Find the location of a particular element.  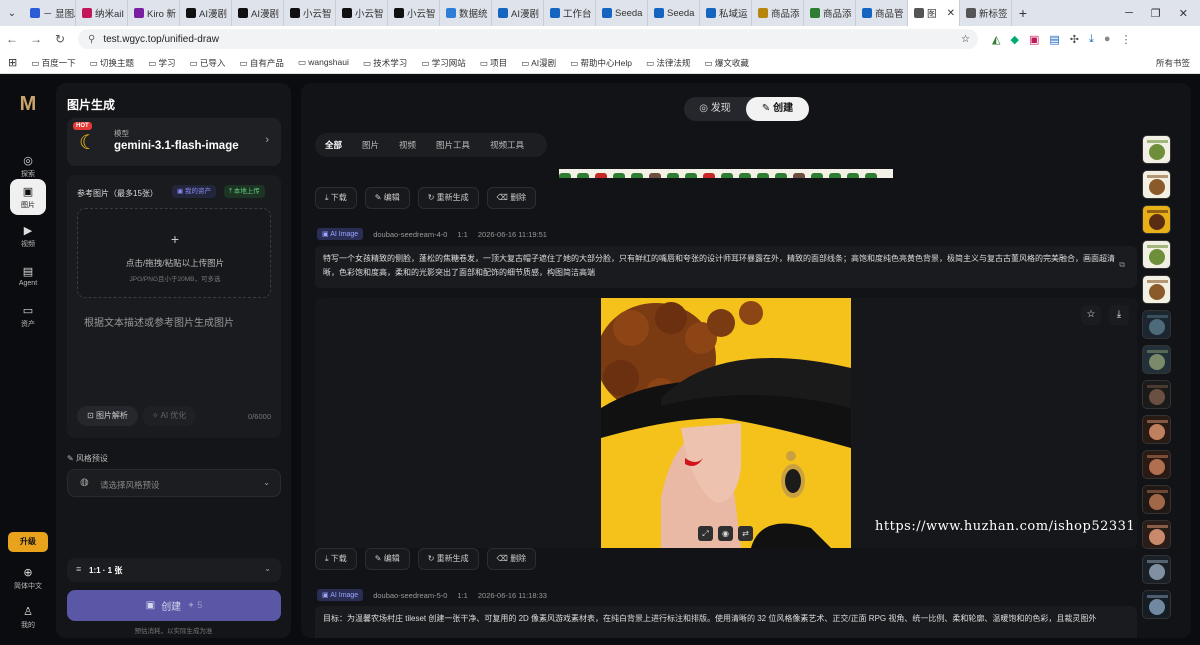

extension-icon: ◆ is located at coordinates (1014, 39).